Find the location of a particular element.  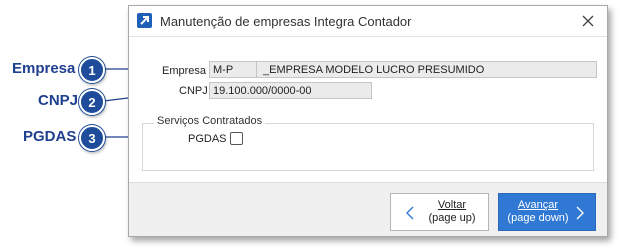

chevron-left-icon is located at coordinates (410, 213).